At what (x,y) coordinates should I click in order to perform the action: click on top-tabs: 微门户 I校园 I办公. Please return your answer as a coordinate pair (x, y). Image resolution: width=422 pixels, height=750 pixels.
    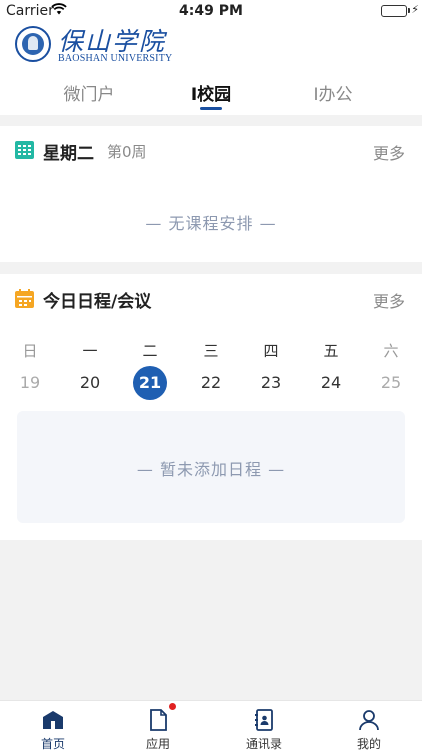
    Looking at the image, I should click on (211, 95).